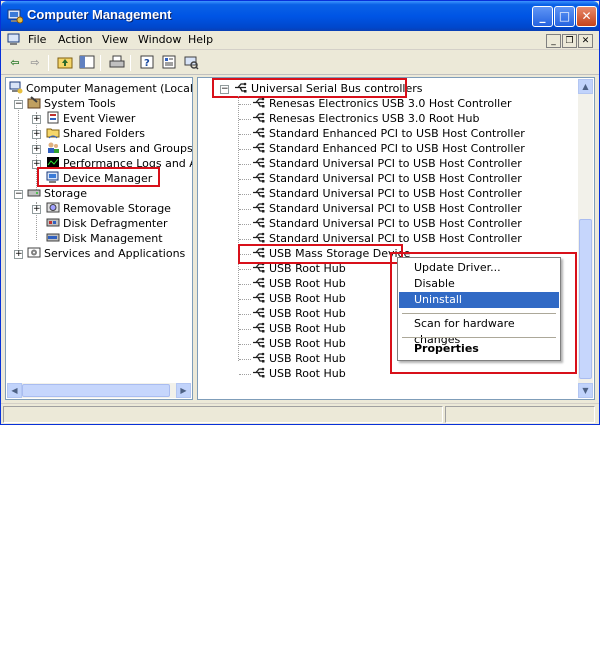 This screenshot has width=600, height=645. Describe the element at coordinates (309, 88) in the screenshot. I see `usb-controllers-highlight` at that location.